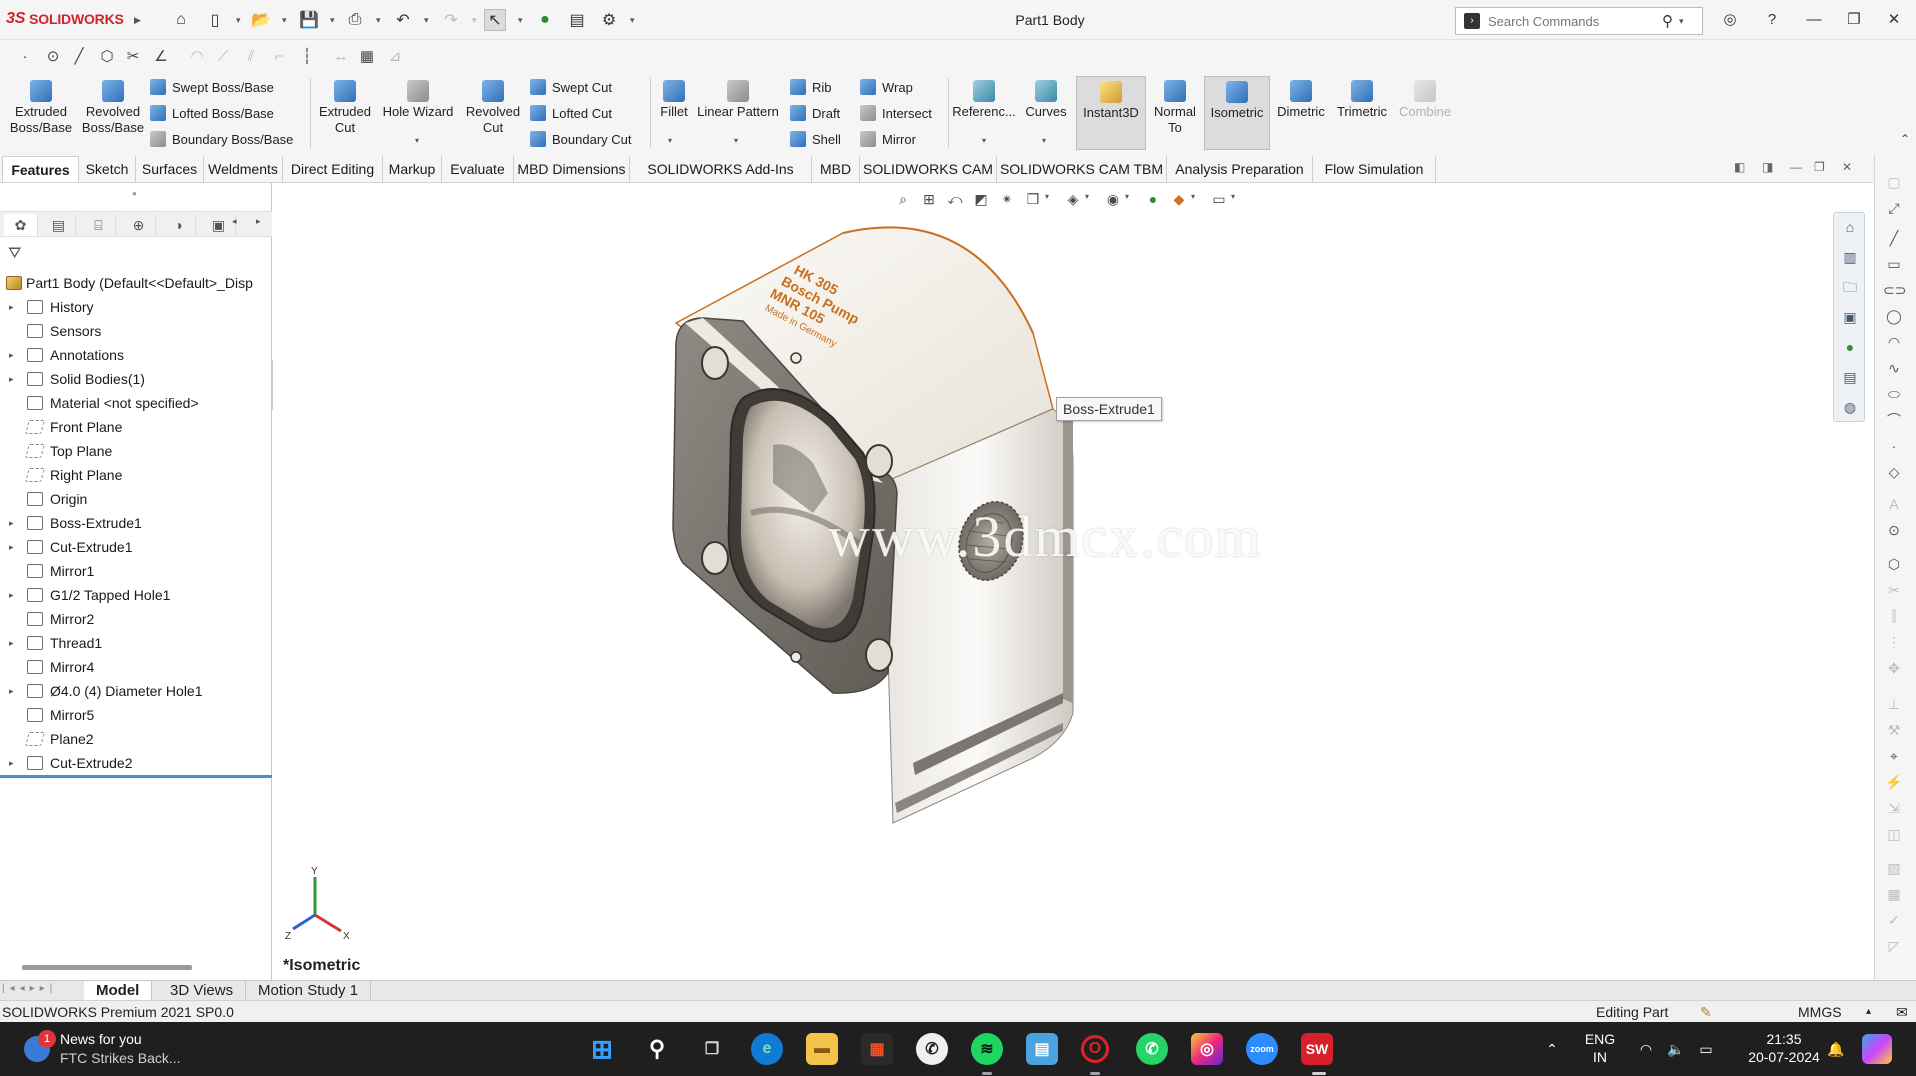 This screenshot has width=1916, height=1076. Describe the element at coordinates (412, 169) in the screenshot. I see `tab-markup: Markup` at that location.